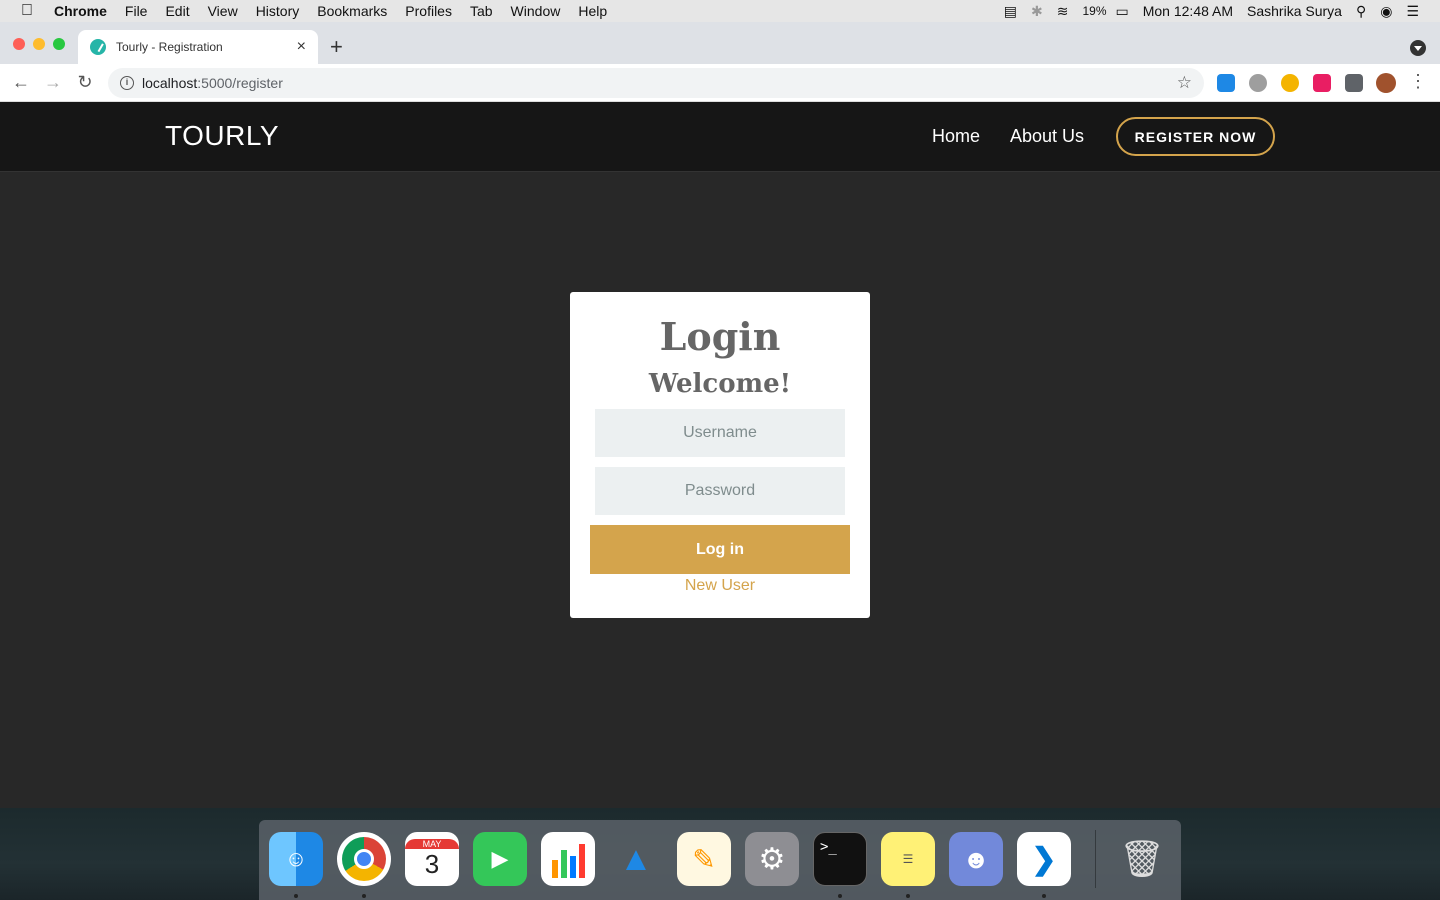  Describe the element at coordinates (1386, 83) in the screenshot. I see `profile-avatar` at that location.